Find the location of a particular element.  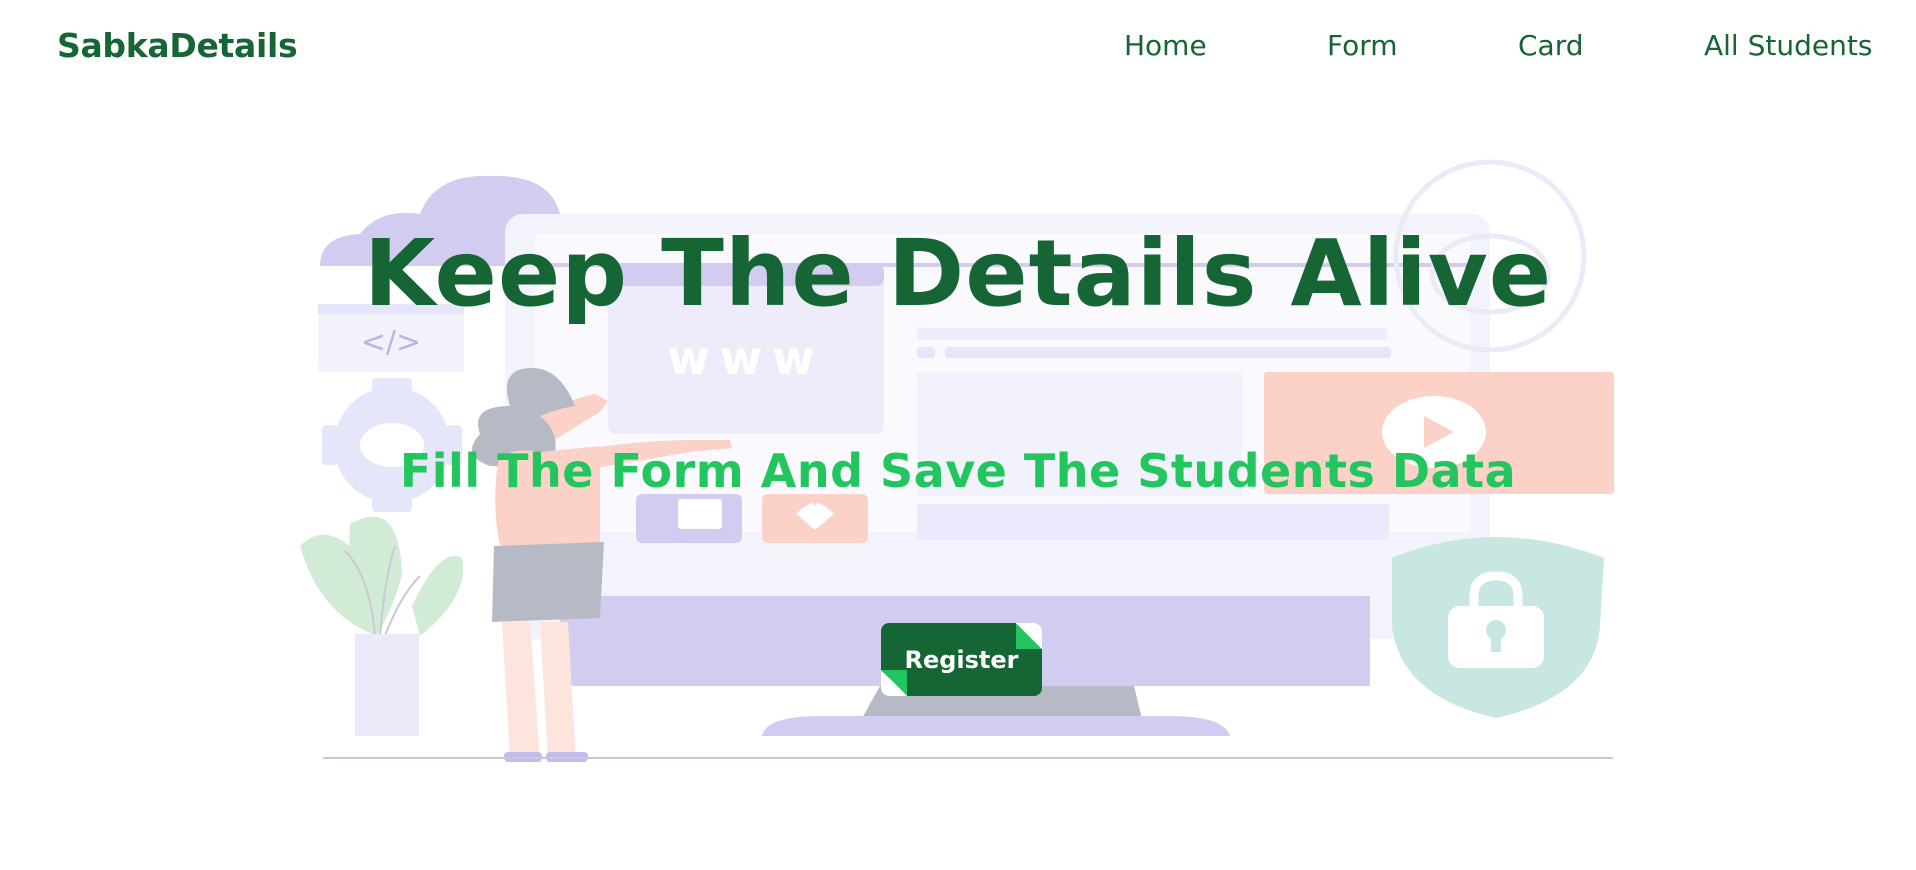

navbar: SabkaDetails Home Form Card All Students is located at coordinates (958, 48).